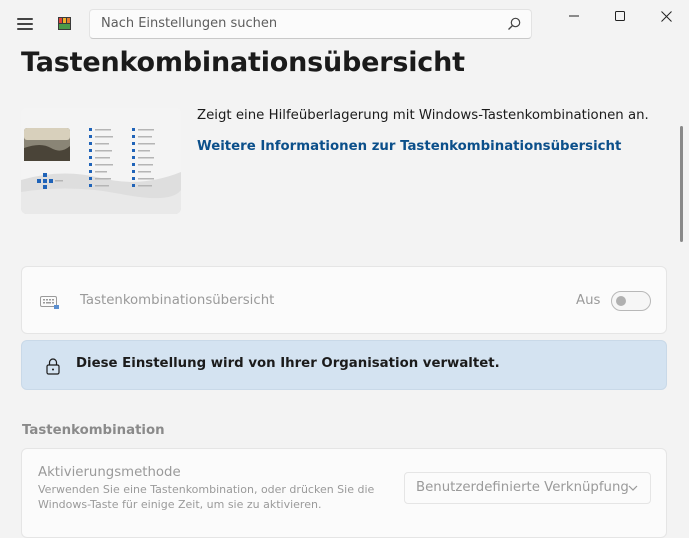 The height and width of the screenshot is (538, 689). I want to click on chevron-down-icon, so click(633, 488).